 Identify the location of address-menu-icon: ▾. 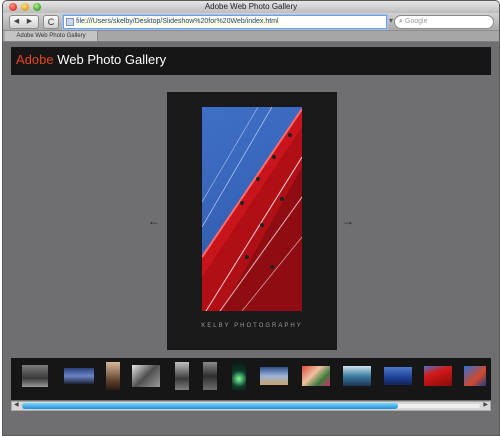
(391, 21).